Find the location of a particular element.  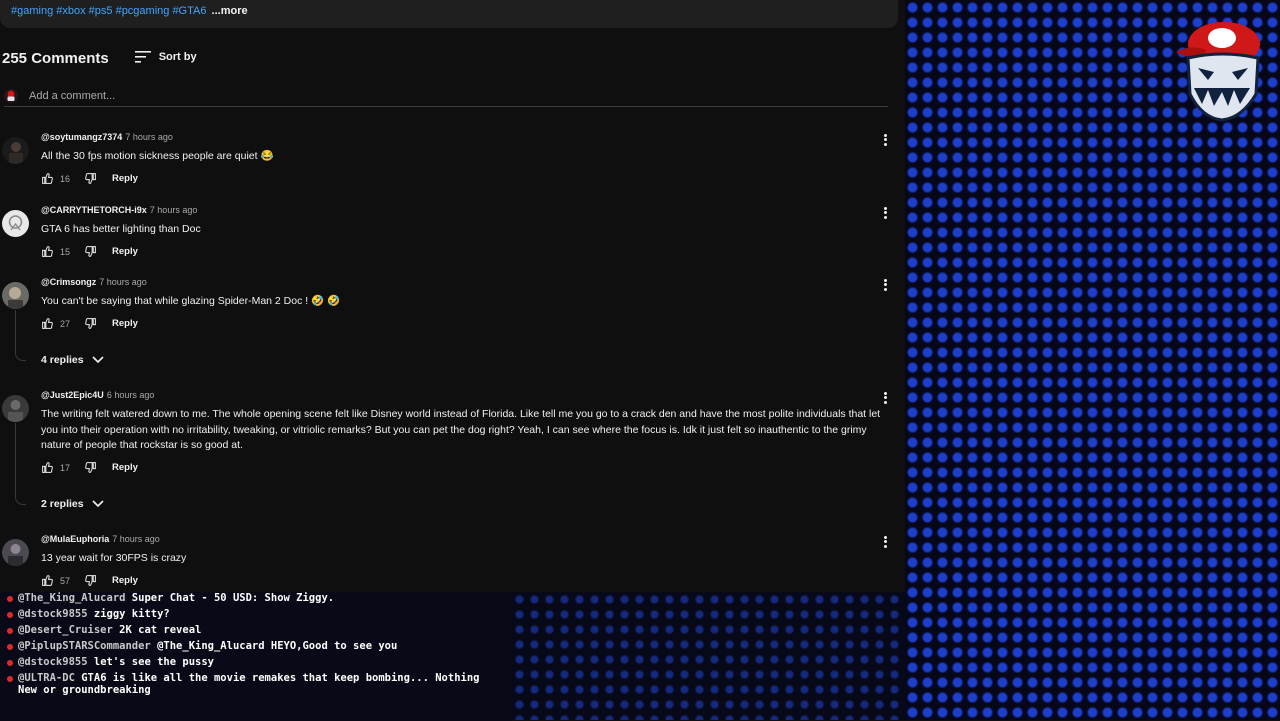

comment-header: @Crimsongz 7 hours ago is located at coordinates (94, 282).